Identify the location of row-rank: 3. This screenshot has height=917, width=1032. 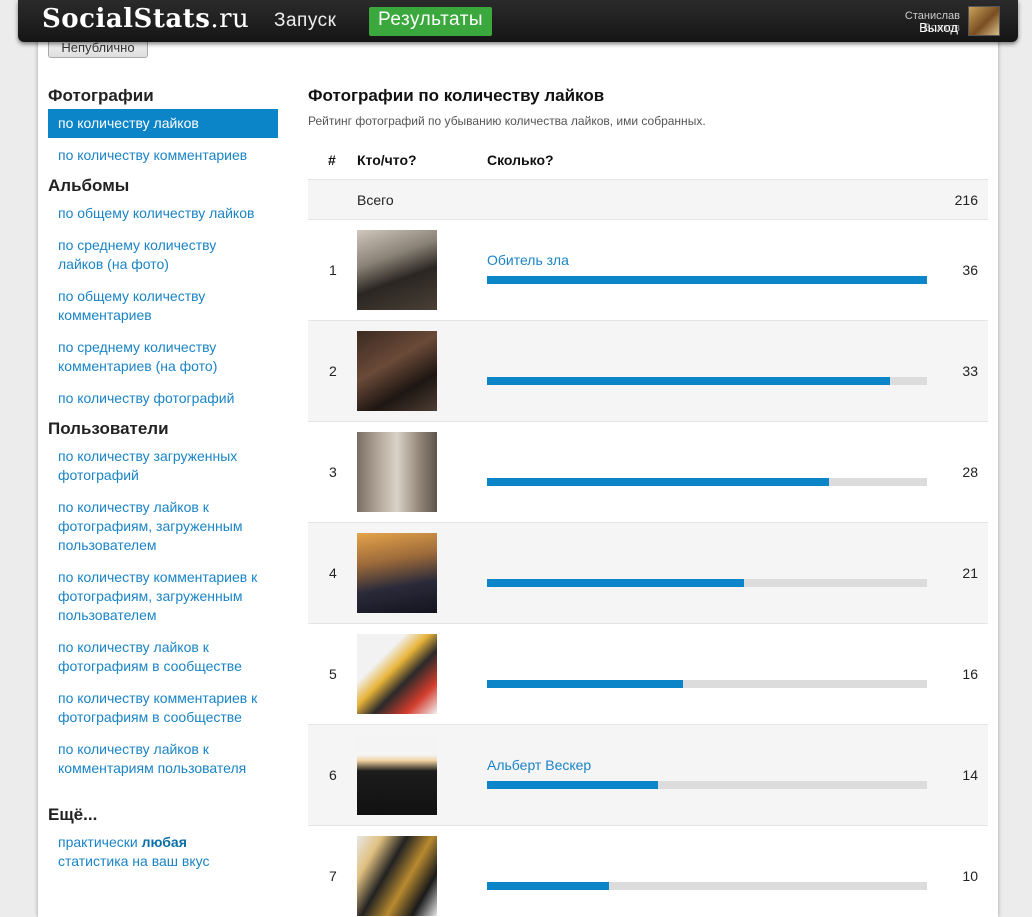
(333, 472).